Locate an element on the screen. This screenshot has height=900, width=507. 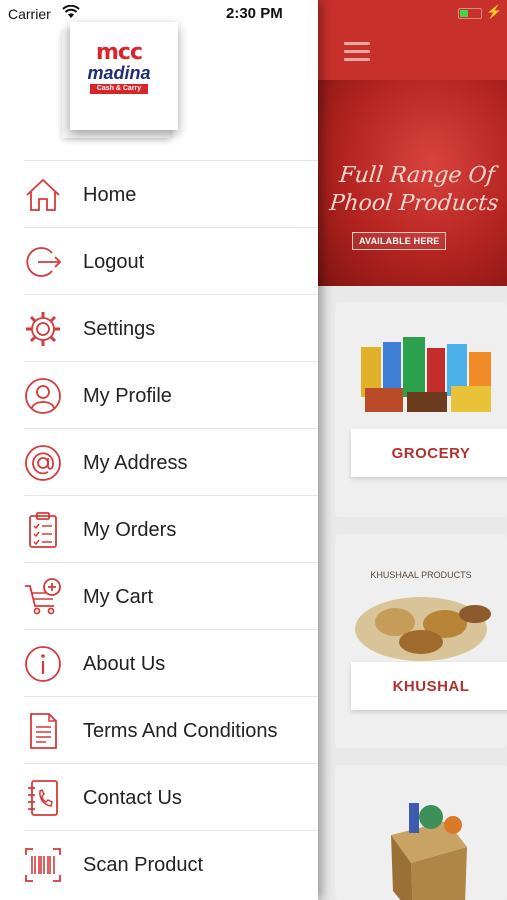
menu-item-home: Home is located at coordinates (171, 193).